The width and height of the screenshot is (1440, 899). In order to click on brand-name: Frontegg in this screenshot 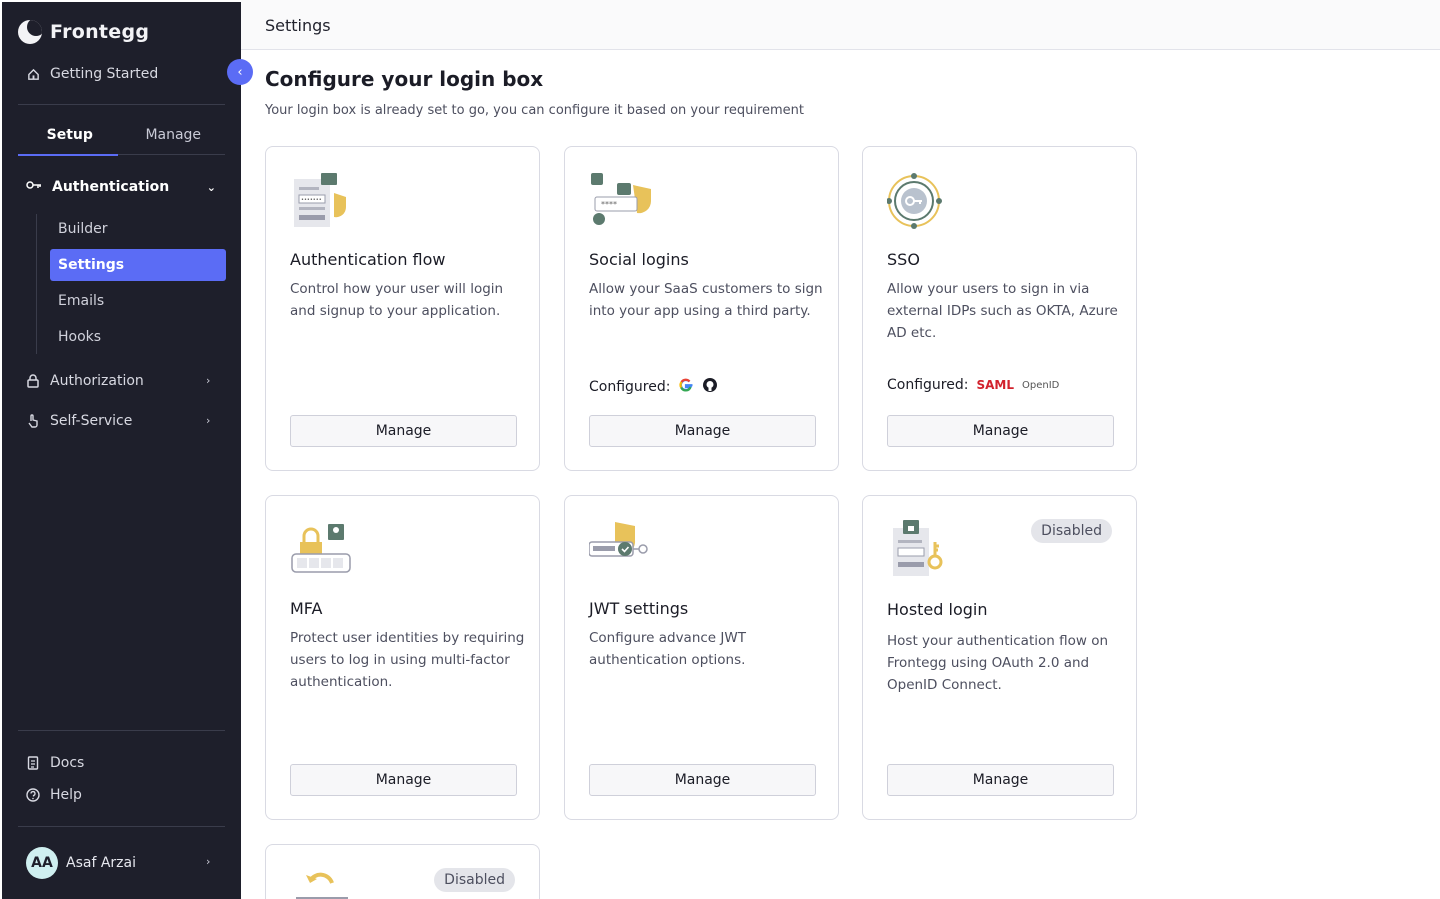, I will do `click(100, 32)`.